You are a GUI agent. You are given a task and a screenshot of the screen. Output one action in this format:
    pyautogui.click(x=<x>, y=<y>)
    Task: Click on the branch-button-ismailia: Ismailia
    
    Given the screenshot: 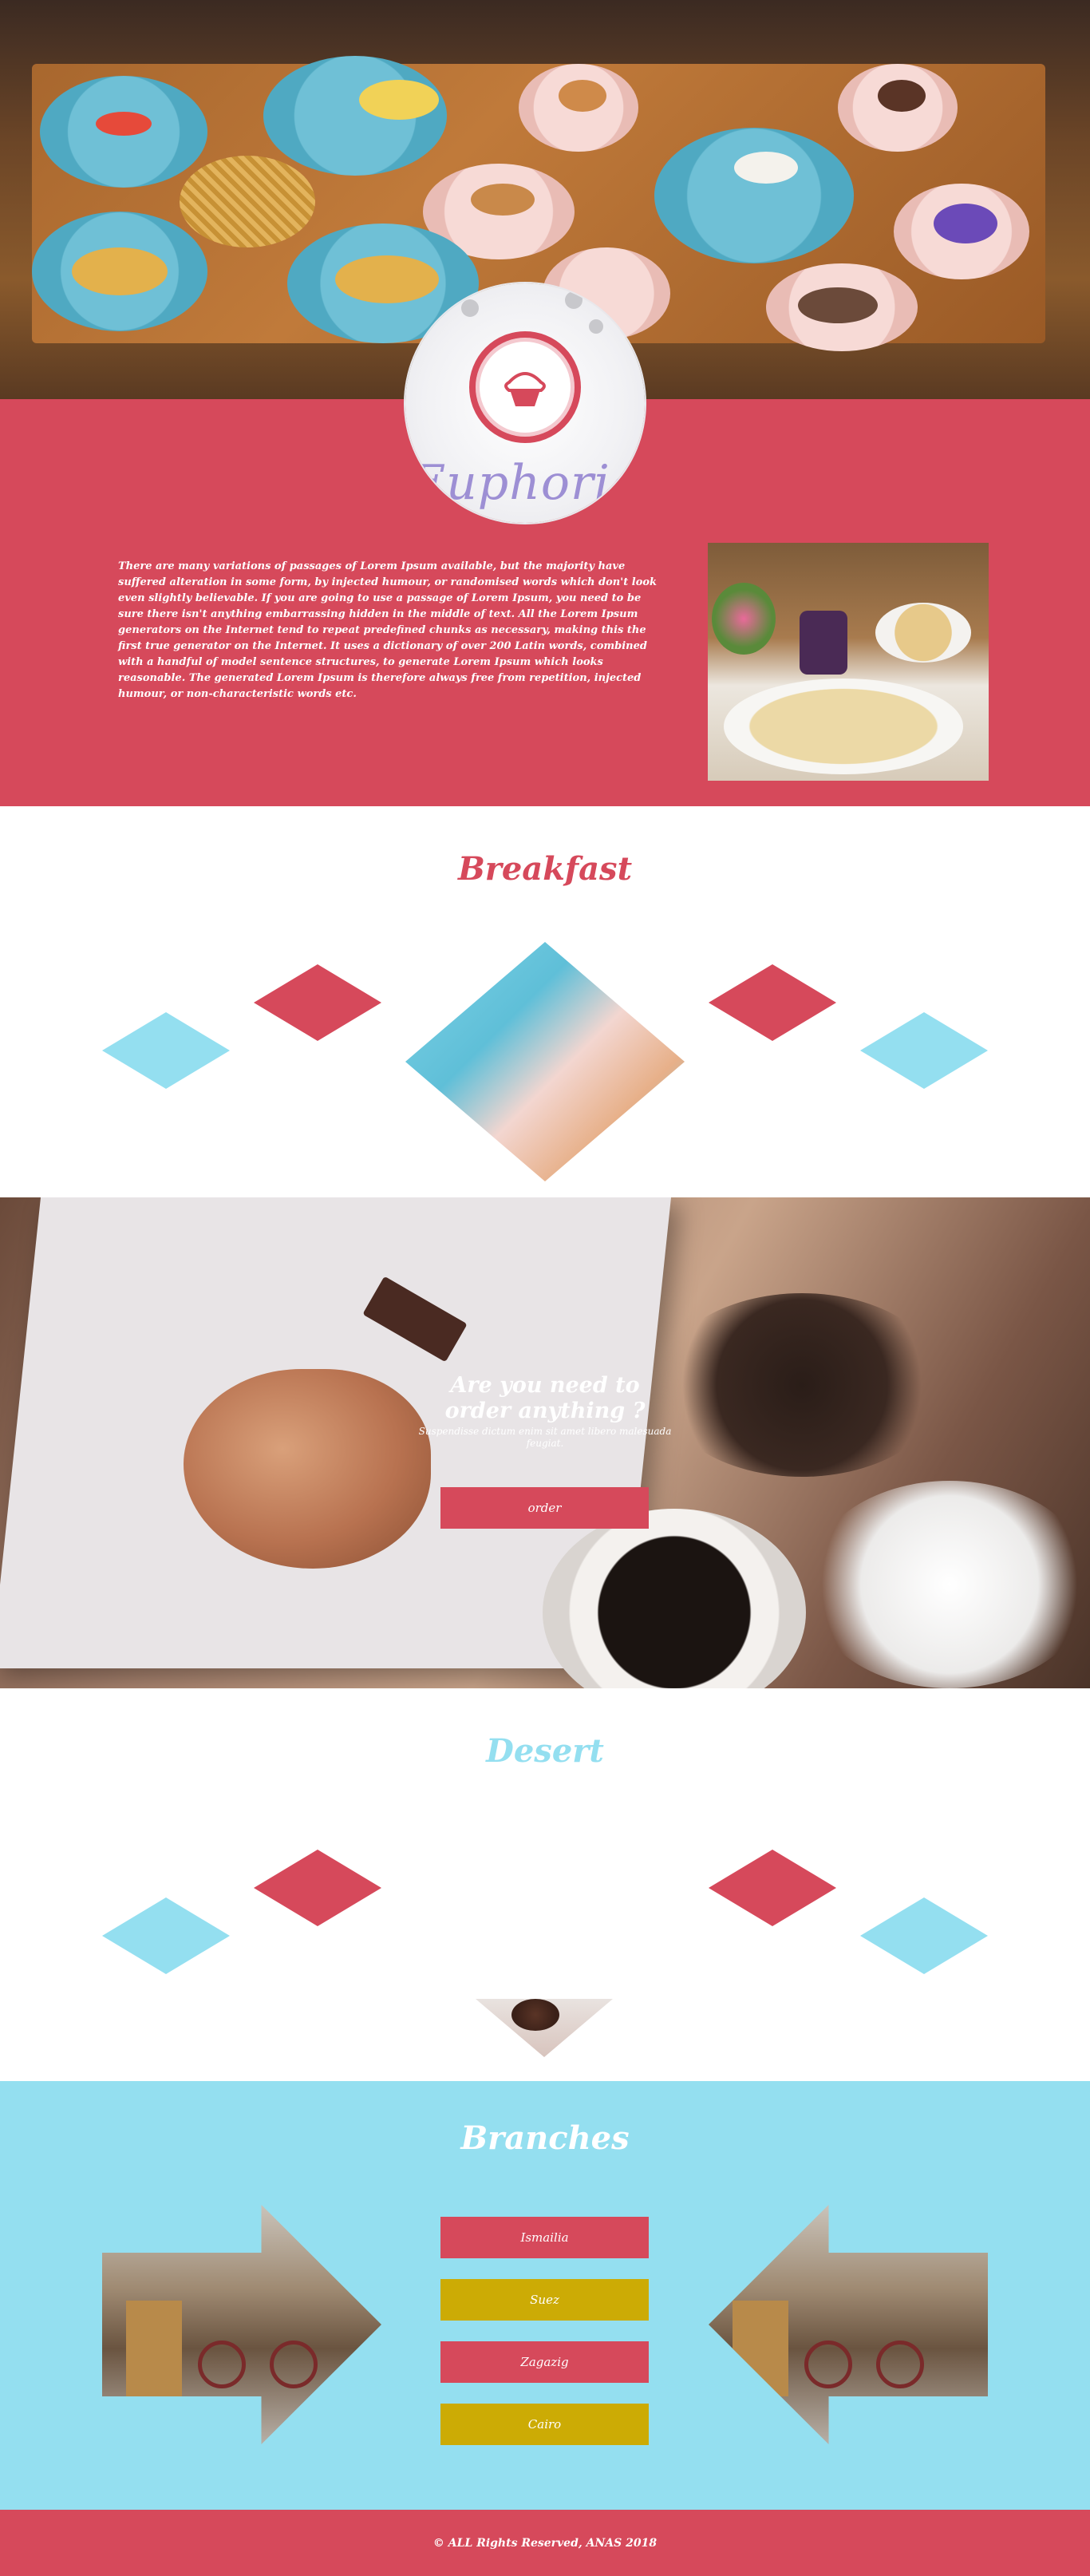 What is the action you would take?
    pyautogui.click(x=544, y=2238)
    